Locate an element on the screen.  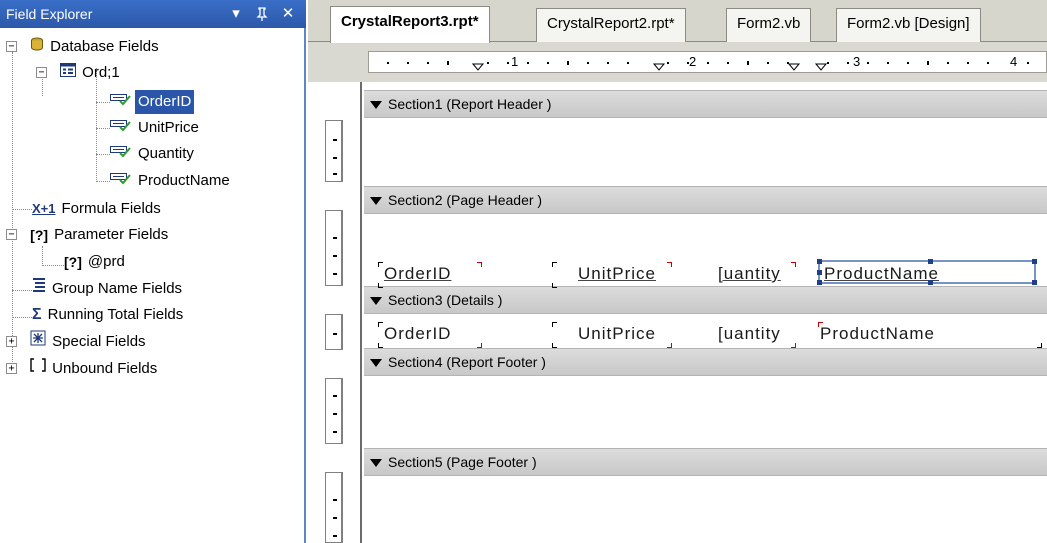
section-bar-page-header: Section2 (Page Header ) is located at coordinates (705, 200).